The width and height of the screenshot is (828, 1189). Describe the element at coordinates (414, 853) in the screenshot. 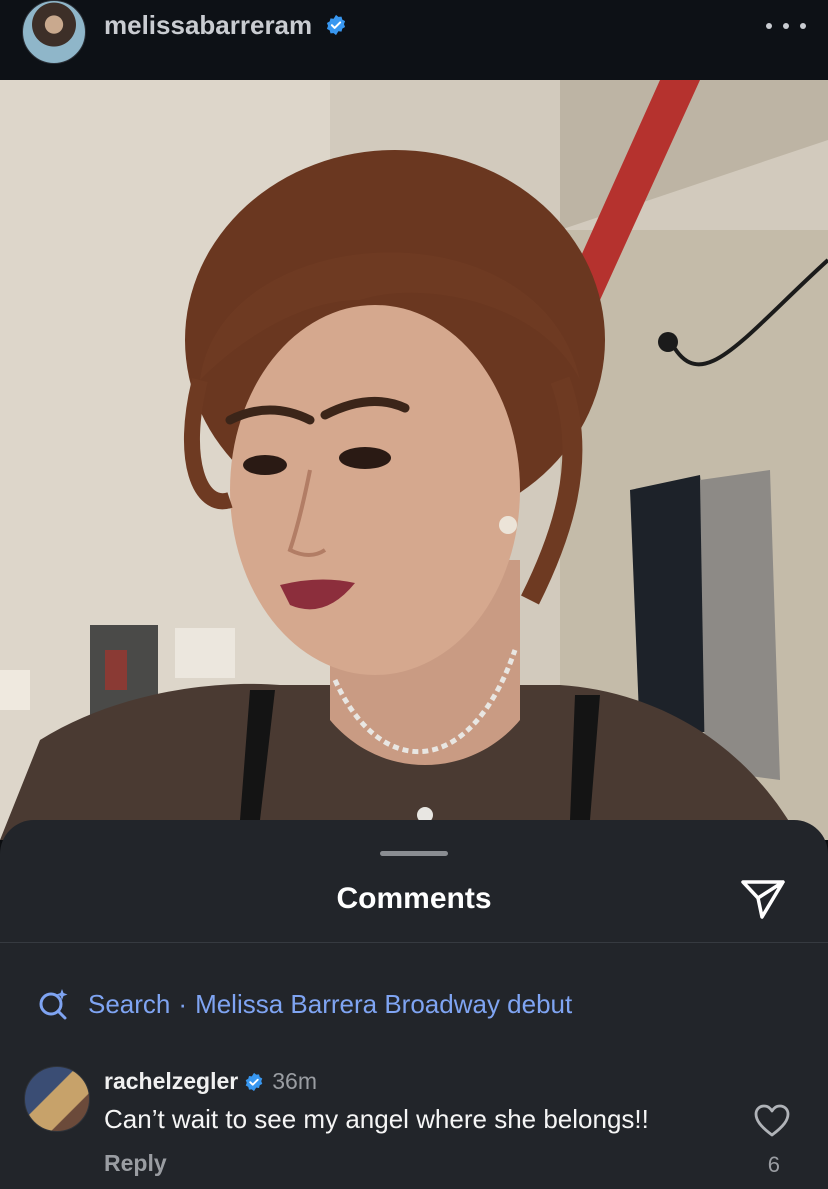

I see `drag-handle` at that location.